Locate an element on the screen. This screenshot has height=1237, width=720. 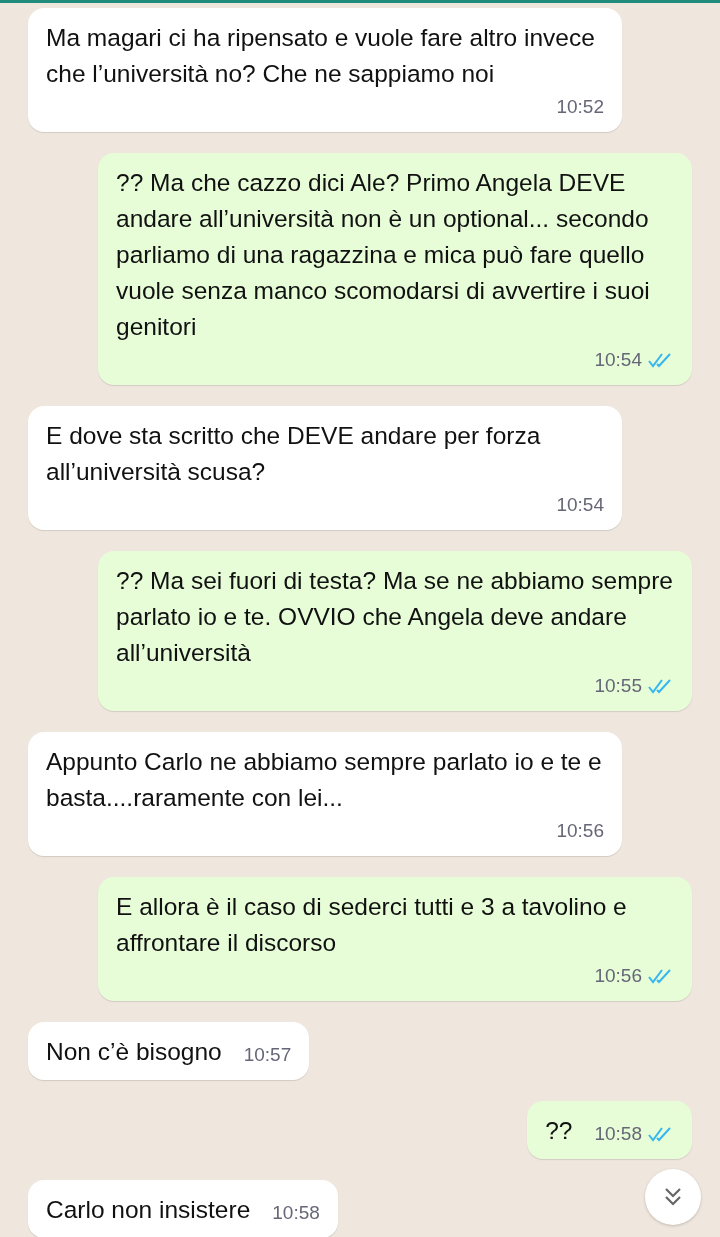
message-text: Ma magari ci ha ripensato e vuole fare altro invece che l’università no? Che ne sappiamo noi is located at coordinates (321, 56).